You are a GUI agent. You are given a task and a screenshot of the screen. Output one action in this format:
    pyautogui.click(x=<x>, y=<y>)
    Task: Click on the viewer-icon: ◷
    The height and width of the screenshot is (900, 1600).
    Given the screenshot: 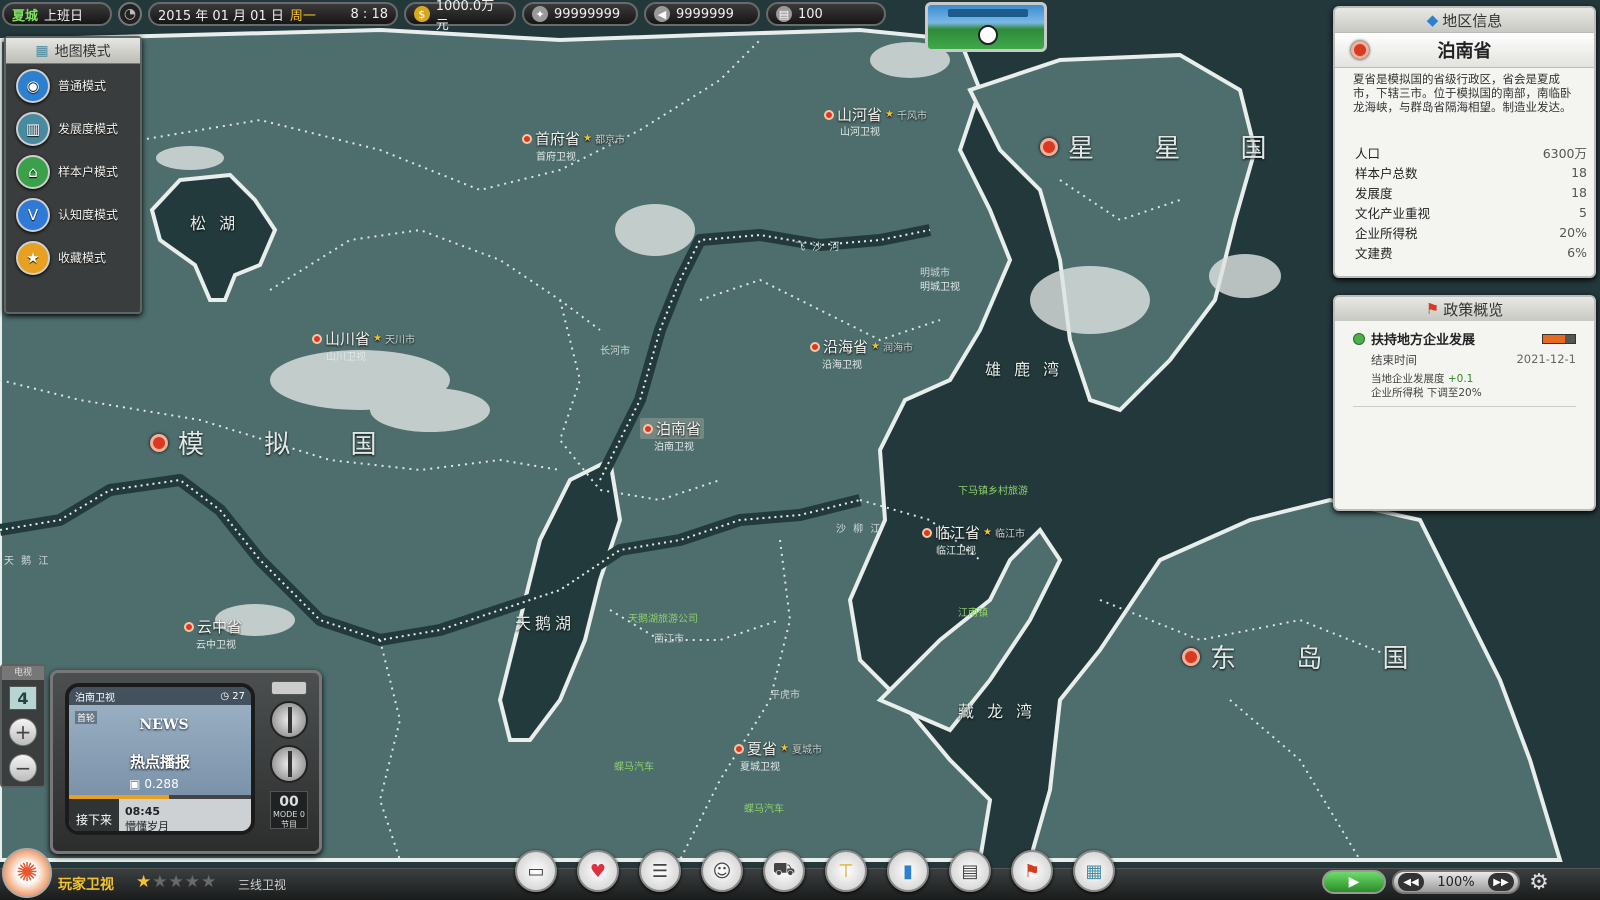 What is the action you would take?
    pyautogui.click(x=225, y=696)
    